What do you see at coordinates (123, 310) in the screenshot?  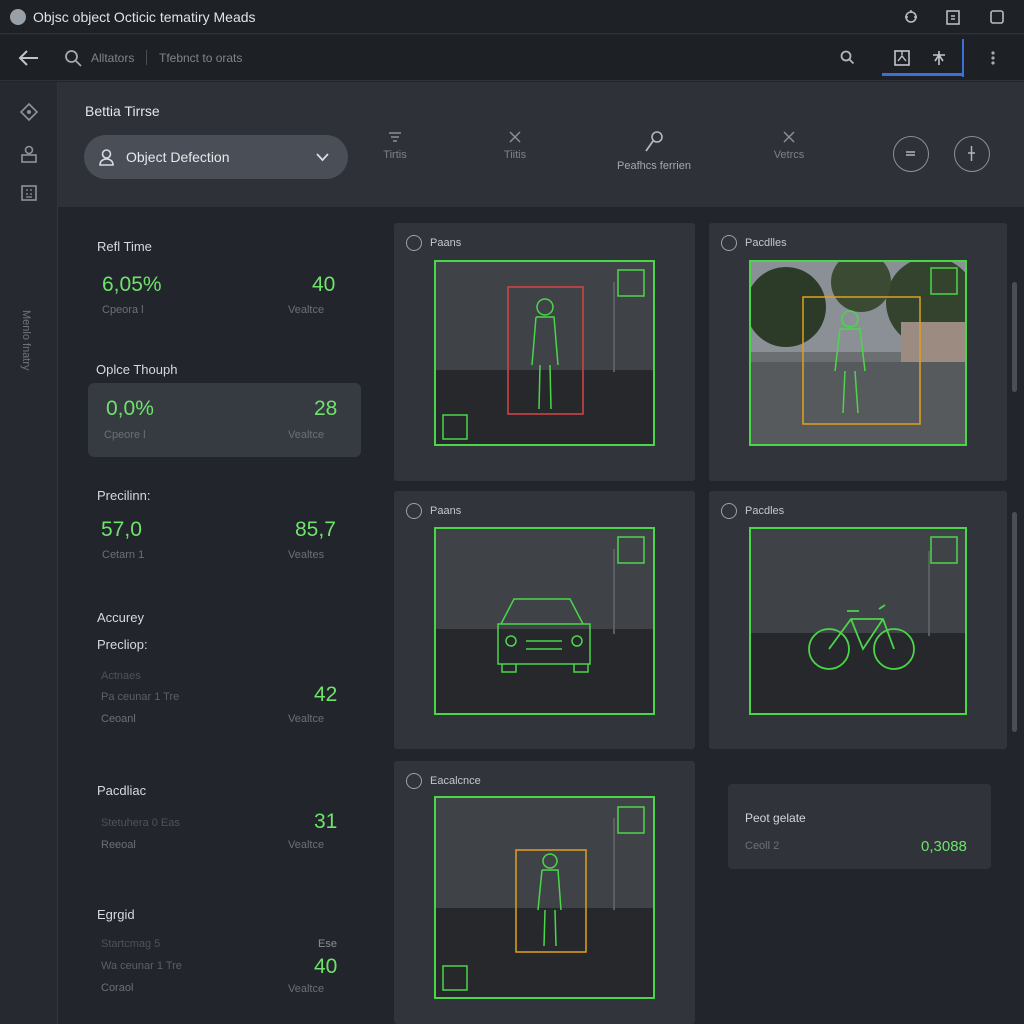 I see `metric-sub: Cpeora l` at bounding box center [123, 310].